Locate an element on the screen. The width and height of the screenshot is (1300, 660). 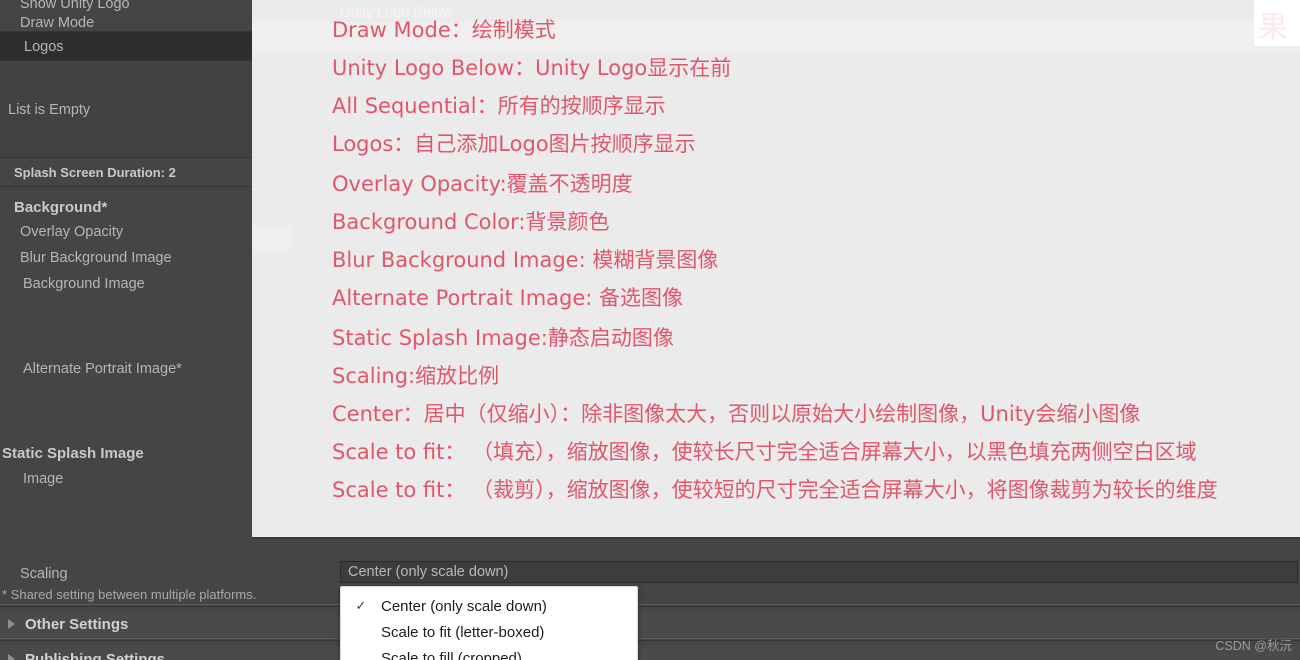
watermark: CSDN @秋沅 is located at coordinates (1253, 646).